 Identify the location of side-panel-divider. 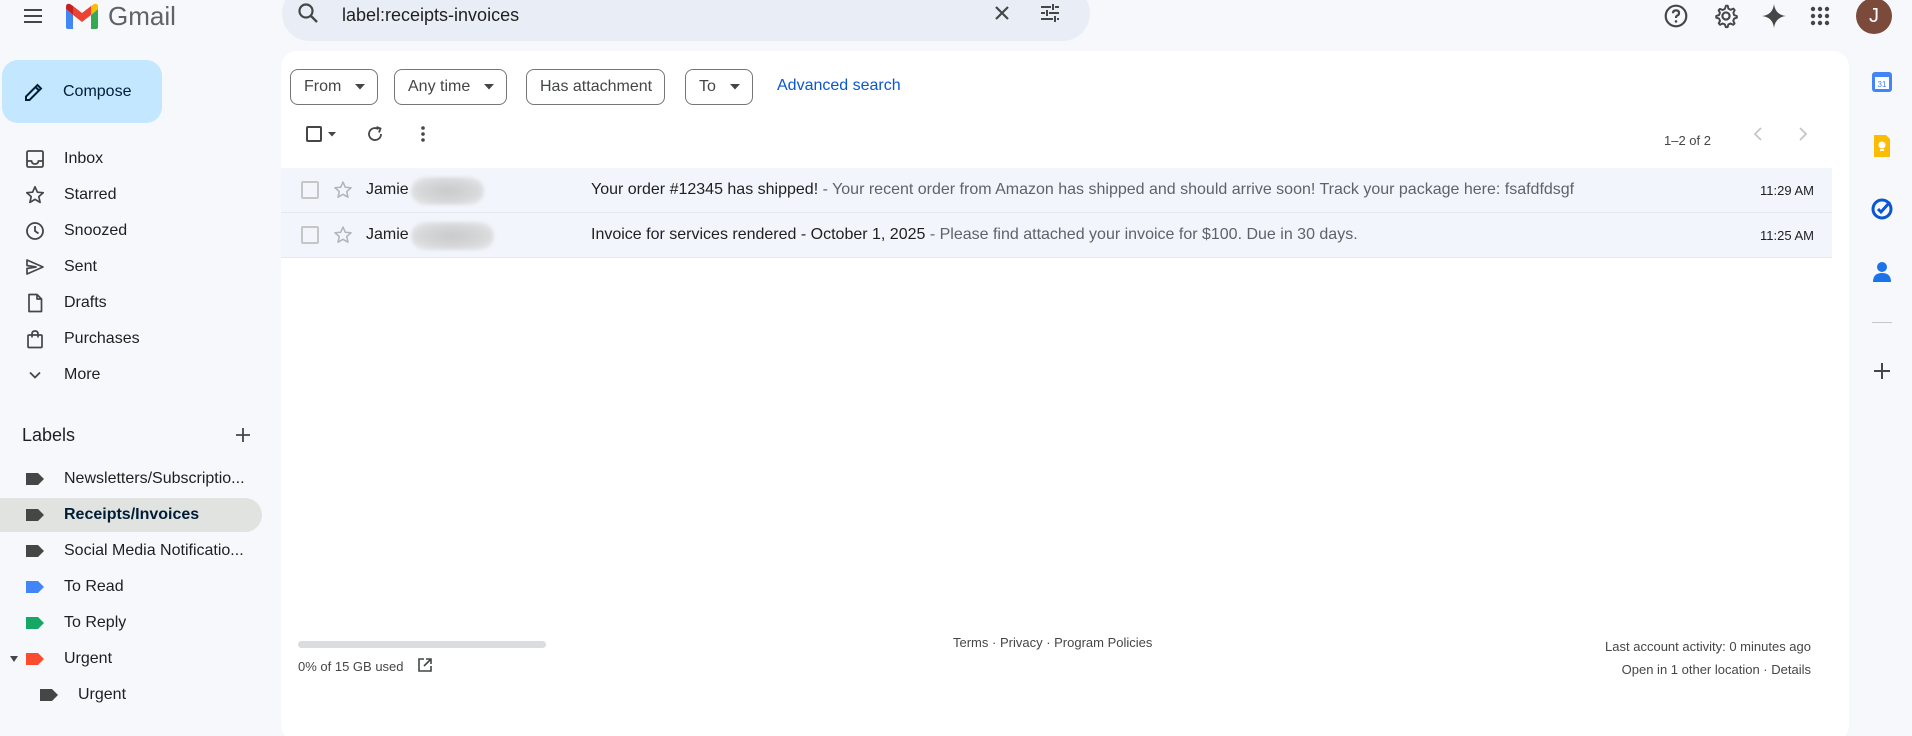
(1882, 322).